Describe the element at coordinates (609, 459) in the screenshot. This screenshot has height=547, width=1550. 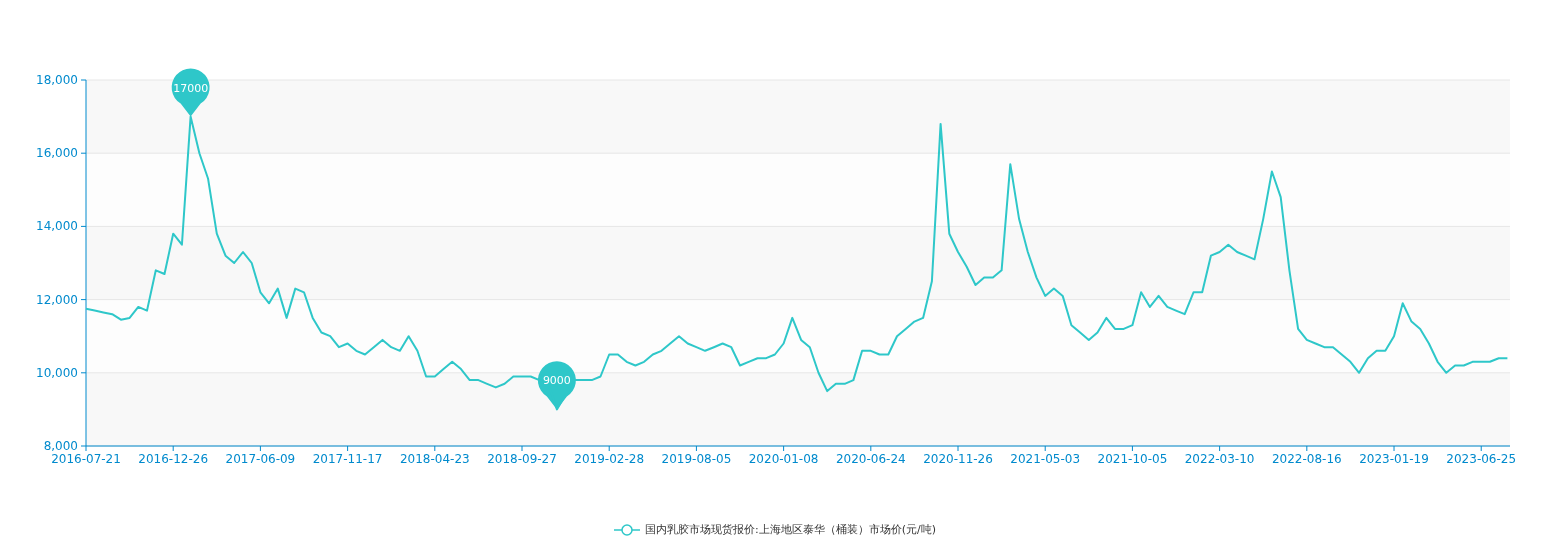
I see `x-tick-label: 2019-02-28` at that location.